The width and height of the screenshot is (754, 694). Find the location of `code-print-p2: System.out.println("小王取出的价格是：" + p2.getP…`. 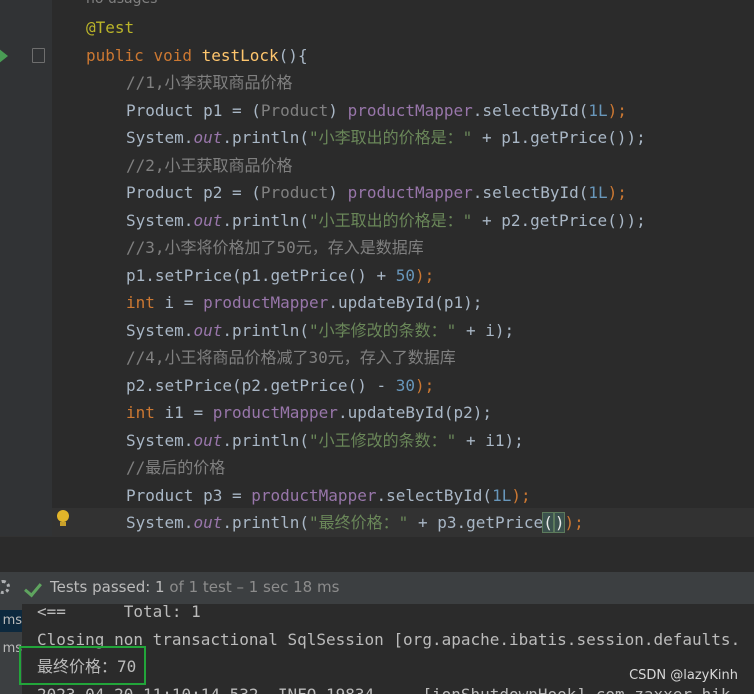

code-print-p2: System.out.println("小王取出的价格是：" + p2.getP… is located at coordinates (386, 220).